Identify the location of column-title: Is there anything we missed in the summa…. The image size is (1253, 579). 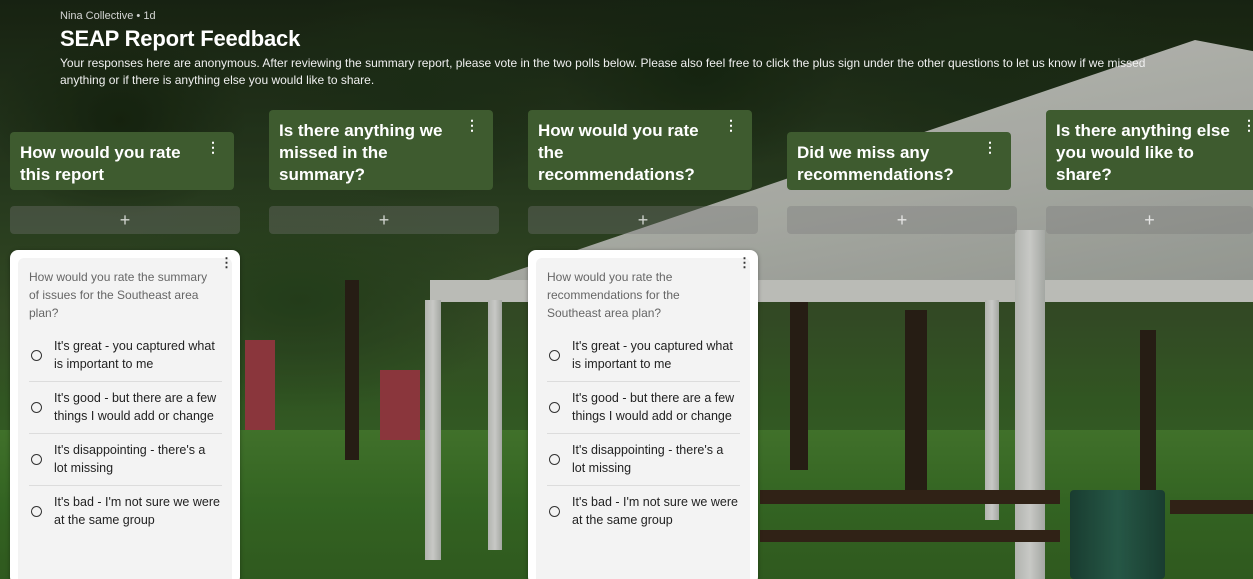
(361, 152).